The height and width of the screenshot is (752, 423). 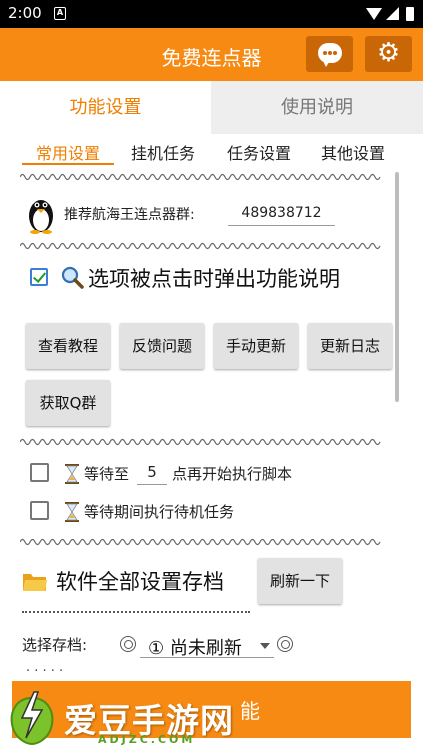 I want to click on app-bar: 免费连点器 ⚙, so click(x=211, y=54).